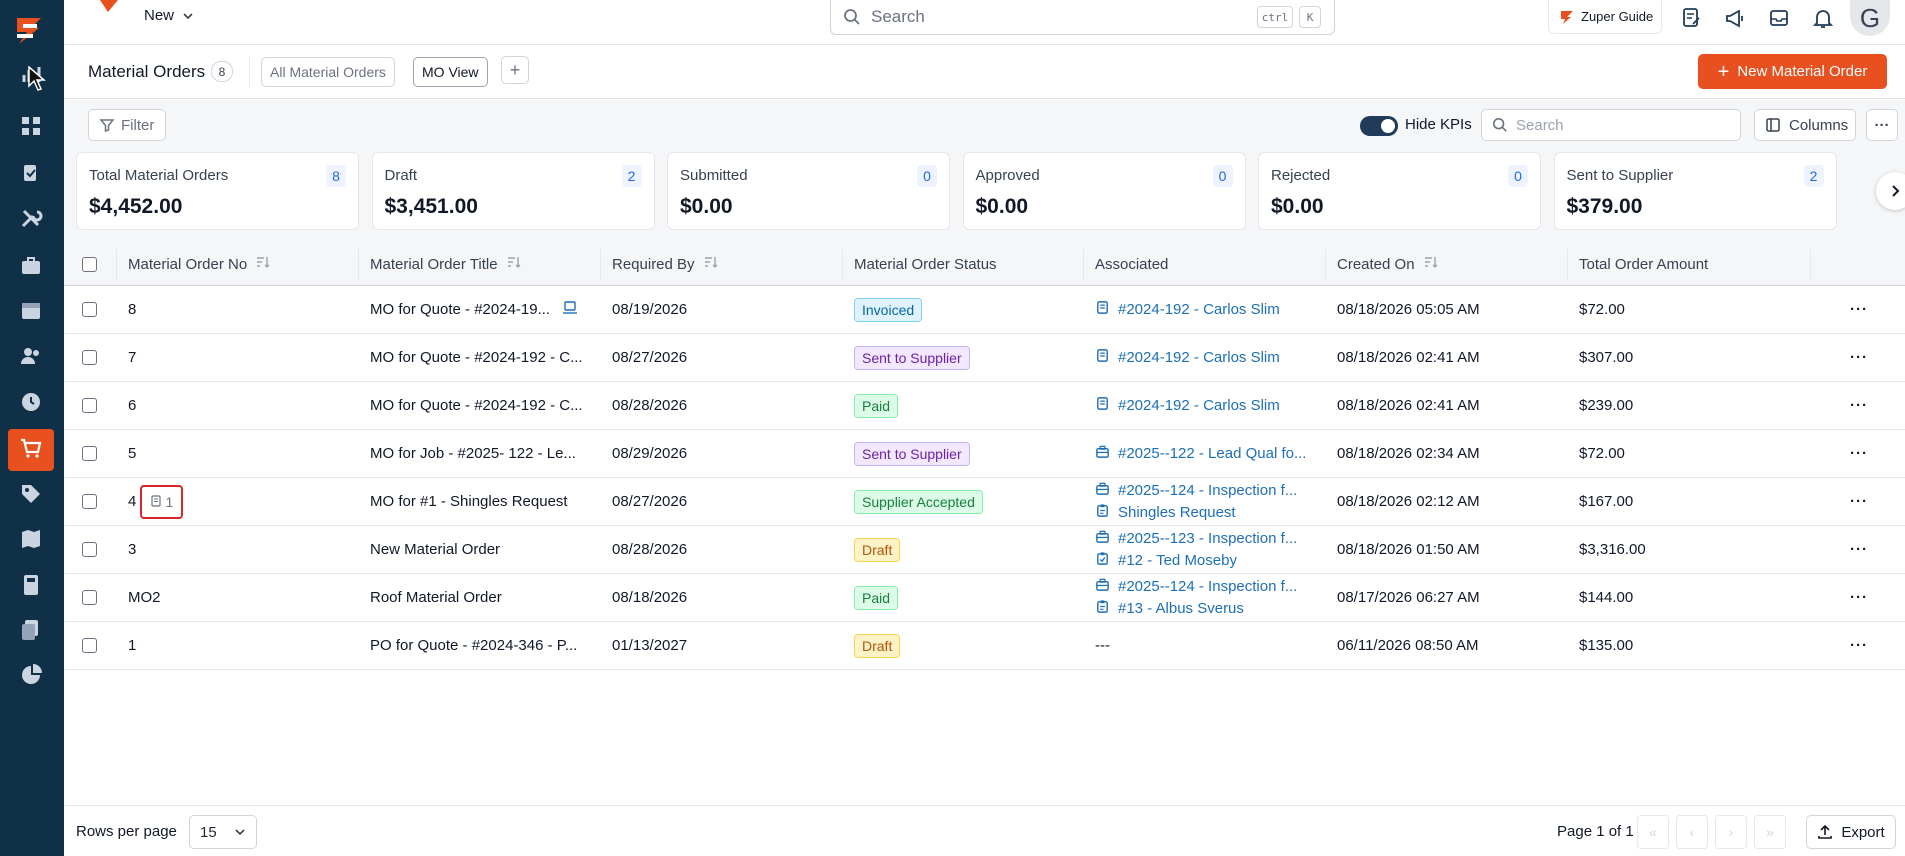  What do you see at coordinates (1196, 560) in the screenshot?
I see `associated-link: #12 - Ted Moseby` at bounding box center [1196, 560].